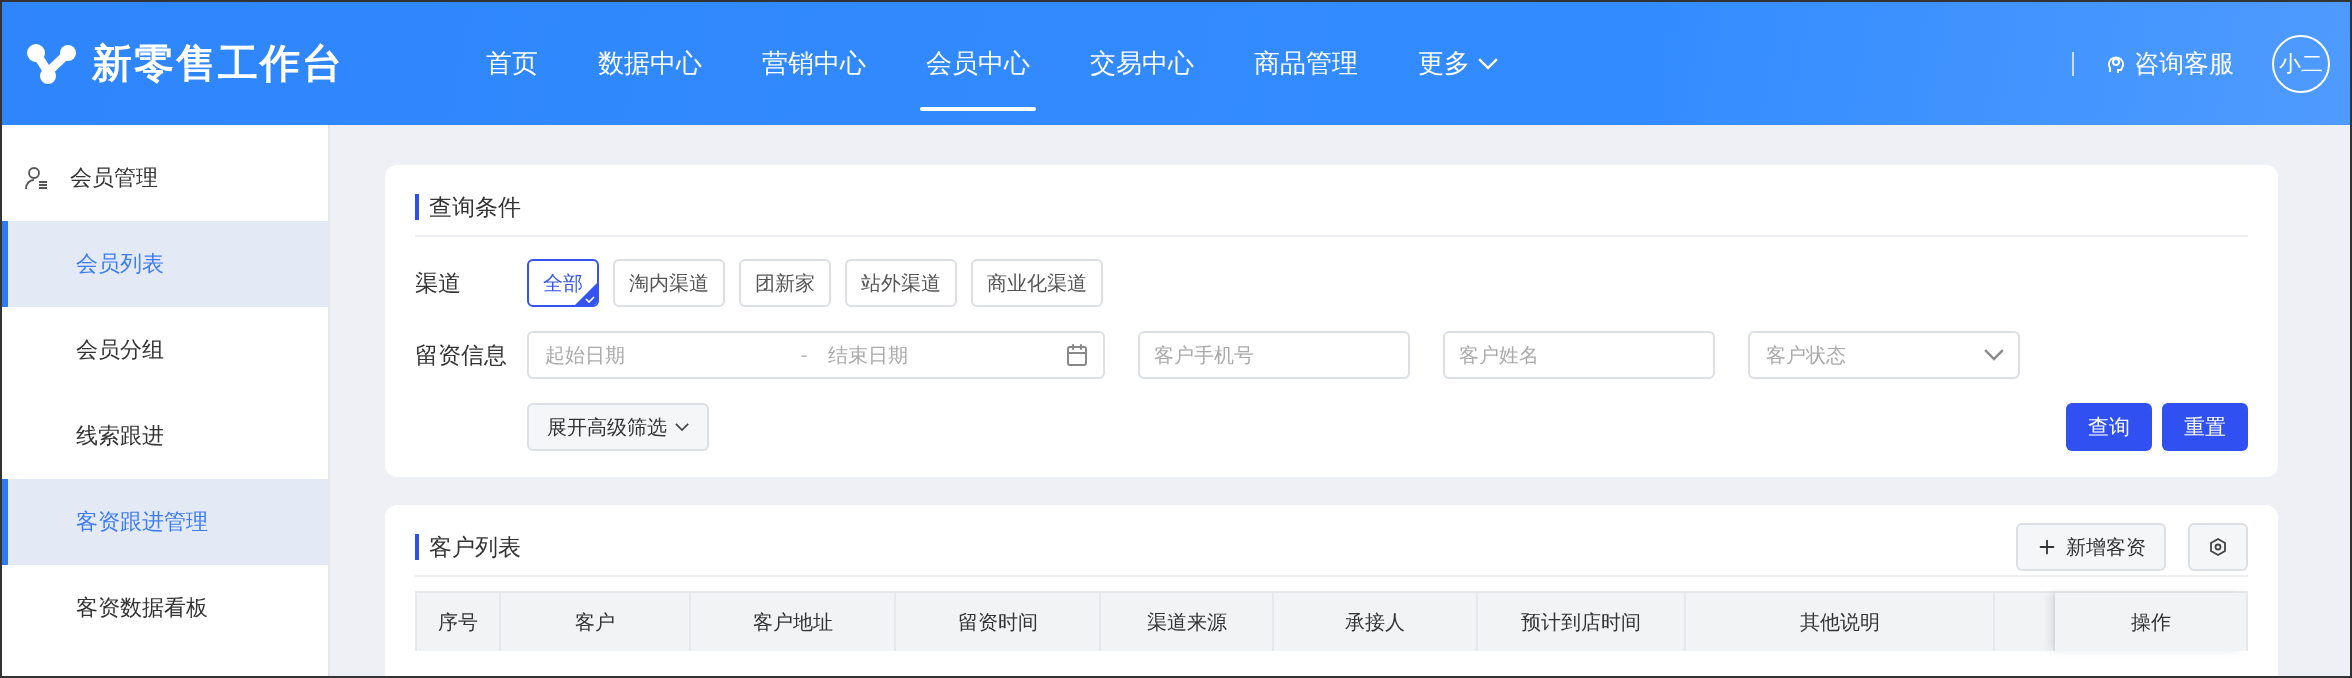  I want to click on channel-chip: 团新家, so click(785, 283).